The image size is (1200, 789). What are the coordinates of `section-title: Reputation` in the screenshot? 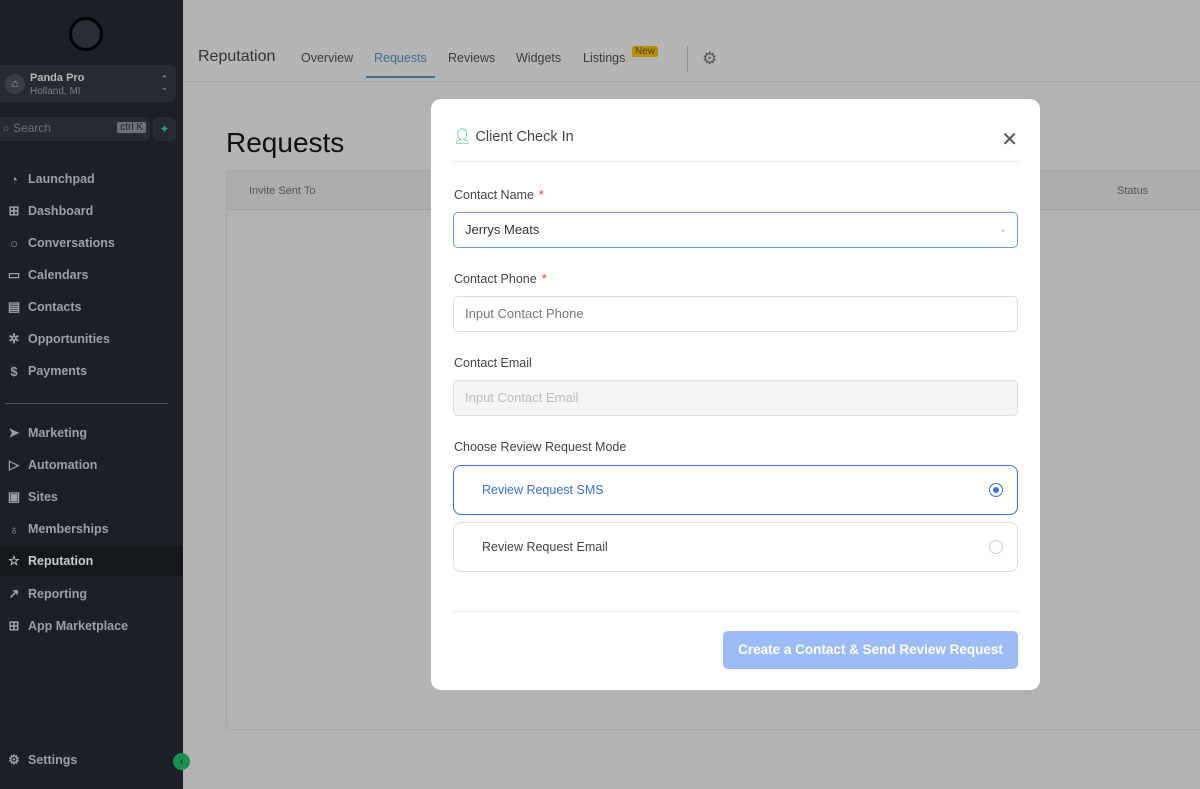 It's located at (237, 56).